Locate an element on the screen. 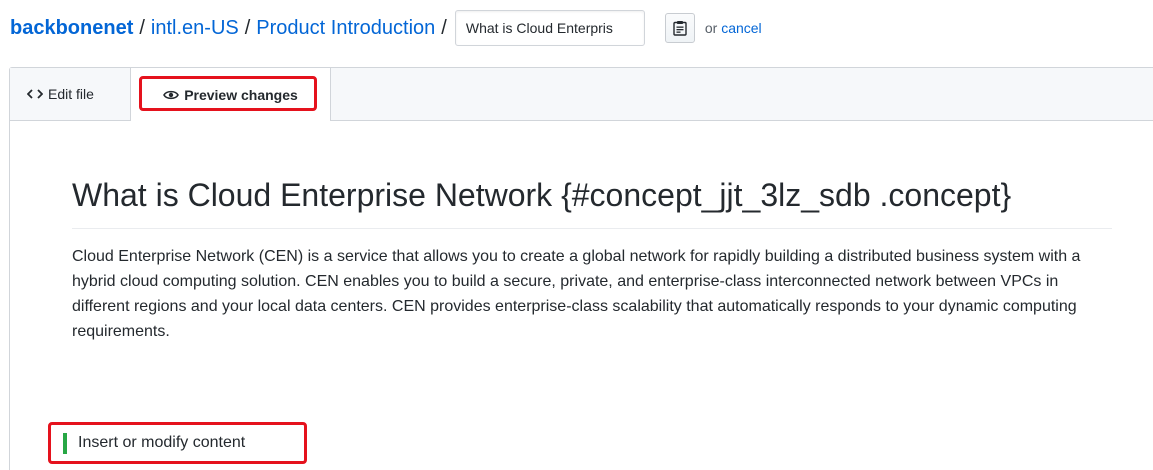 The height and width of the screenshot is (470, 1153). inserted-content-line: Insert or modify content is located at coordinates (178, 443).